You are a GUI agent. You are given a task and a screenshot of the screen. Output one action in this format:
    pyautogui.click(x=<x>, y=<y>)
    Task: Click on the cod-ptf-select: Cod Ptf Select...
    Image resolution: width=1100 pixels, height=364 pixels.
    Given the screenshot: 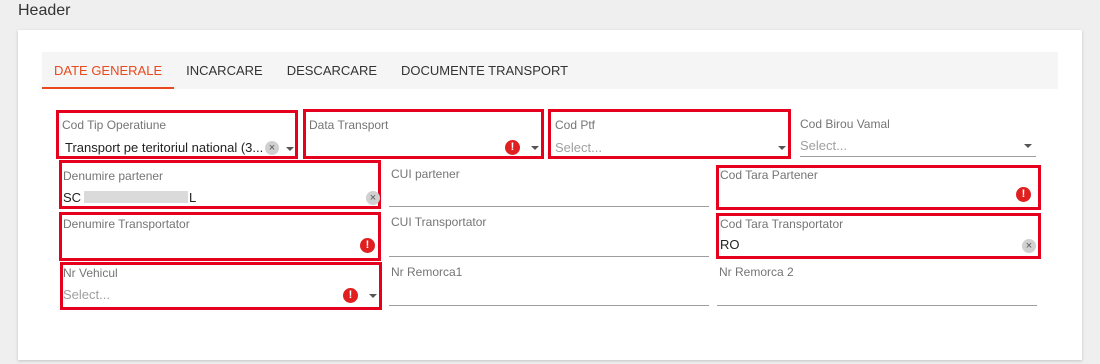 What is the action you would take?
    pyautogui.click(x=669, y=134)
    